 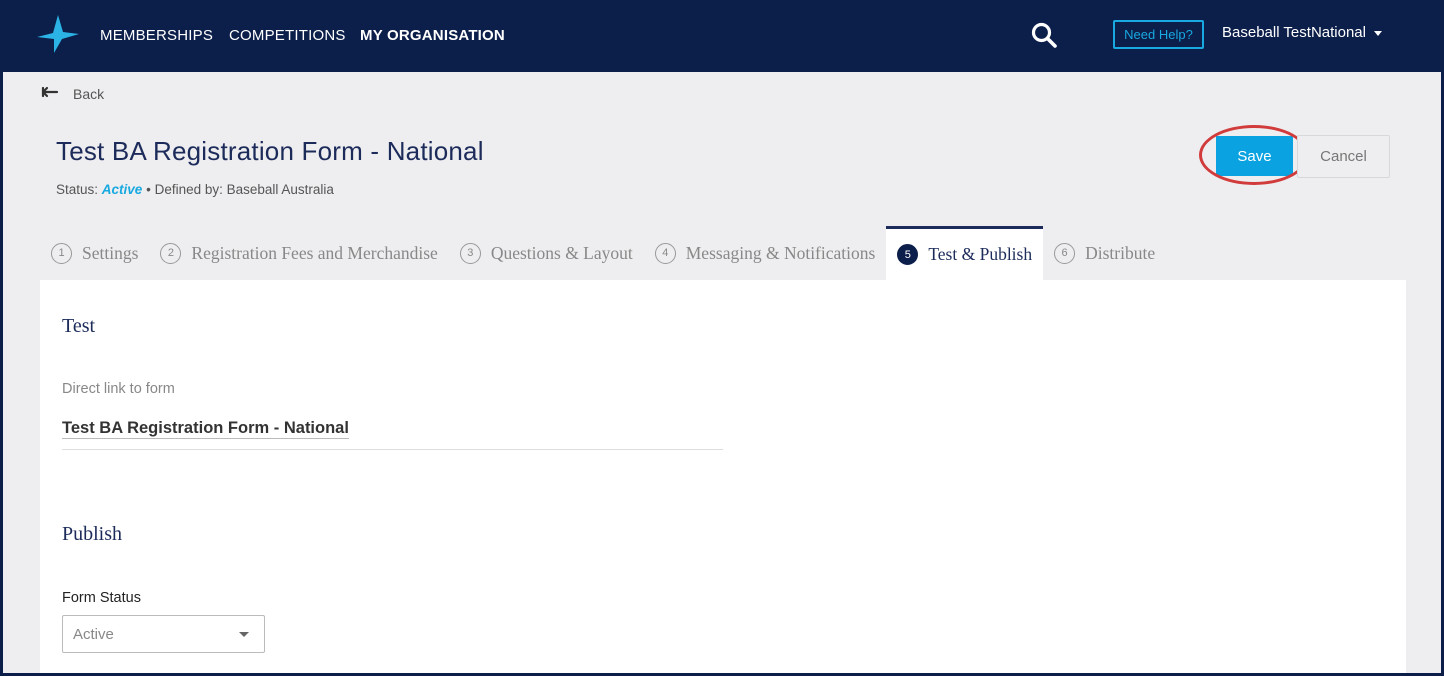 I want to click on page-title: Test BA Registration Form - National, so click(x=270, y=151).